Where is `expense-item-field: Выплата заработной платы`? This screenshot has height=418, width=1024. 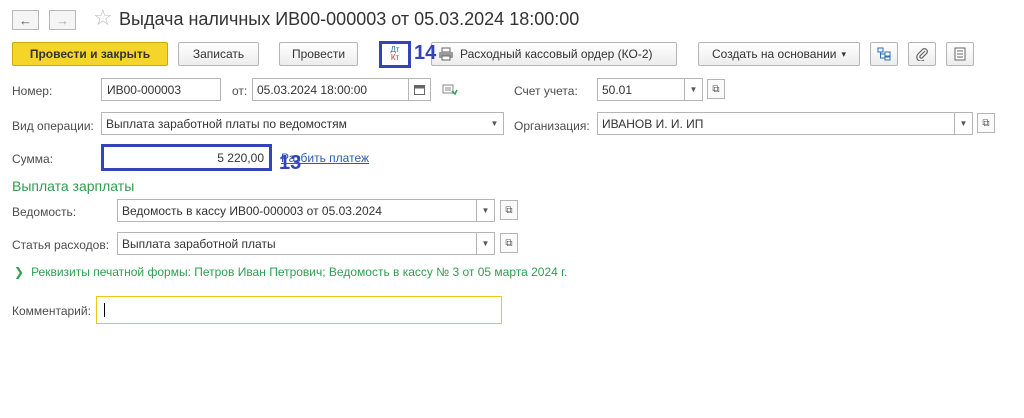
expense-item-field: Выплата заработной платы is located at coordinates (297, 243).